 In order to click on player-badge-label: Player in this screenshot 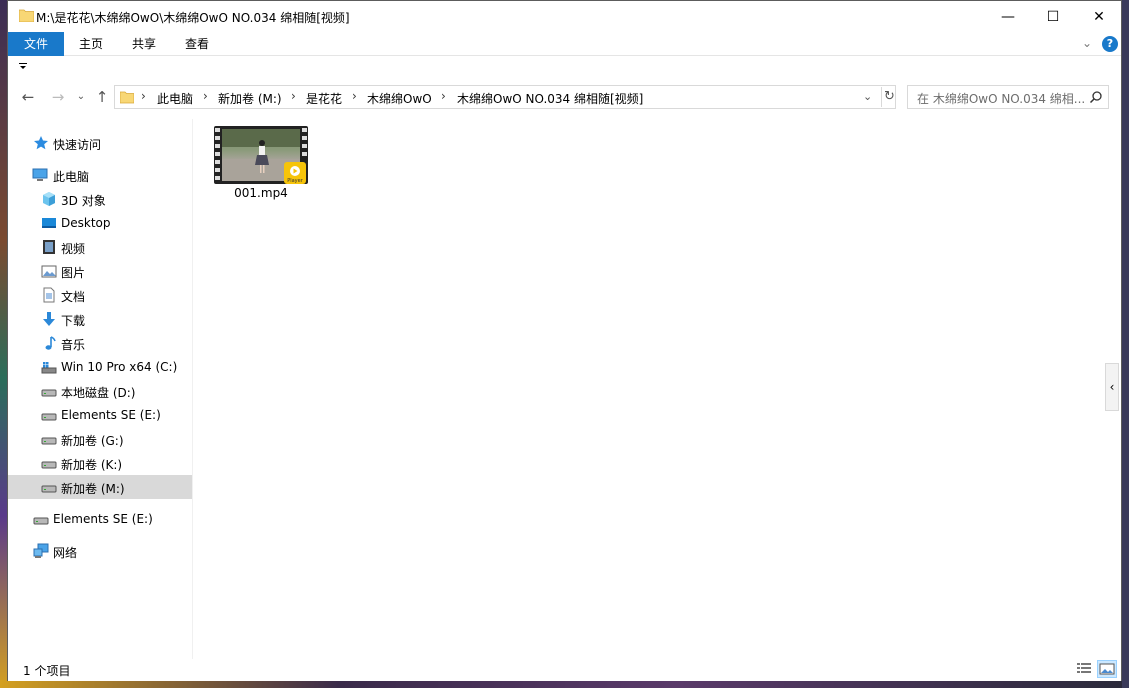, I will do `click(295, 181)`.